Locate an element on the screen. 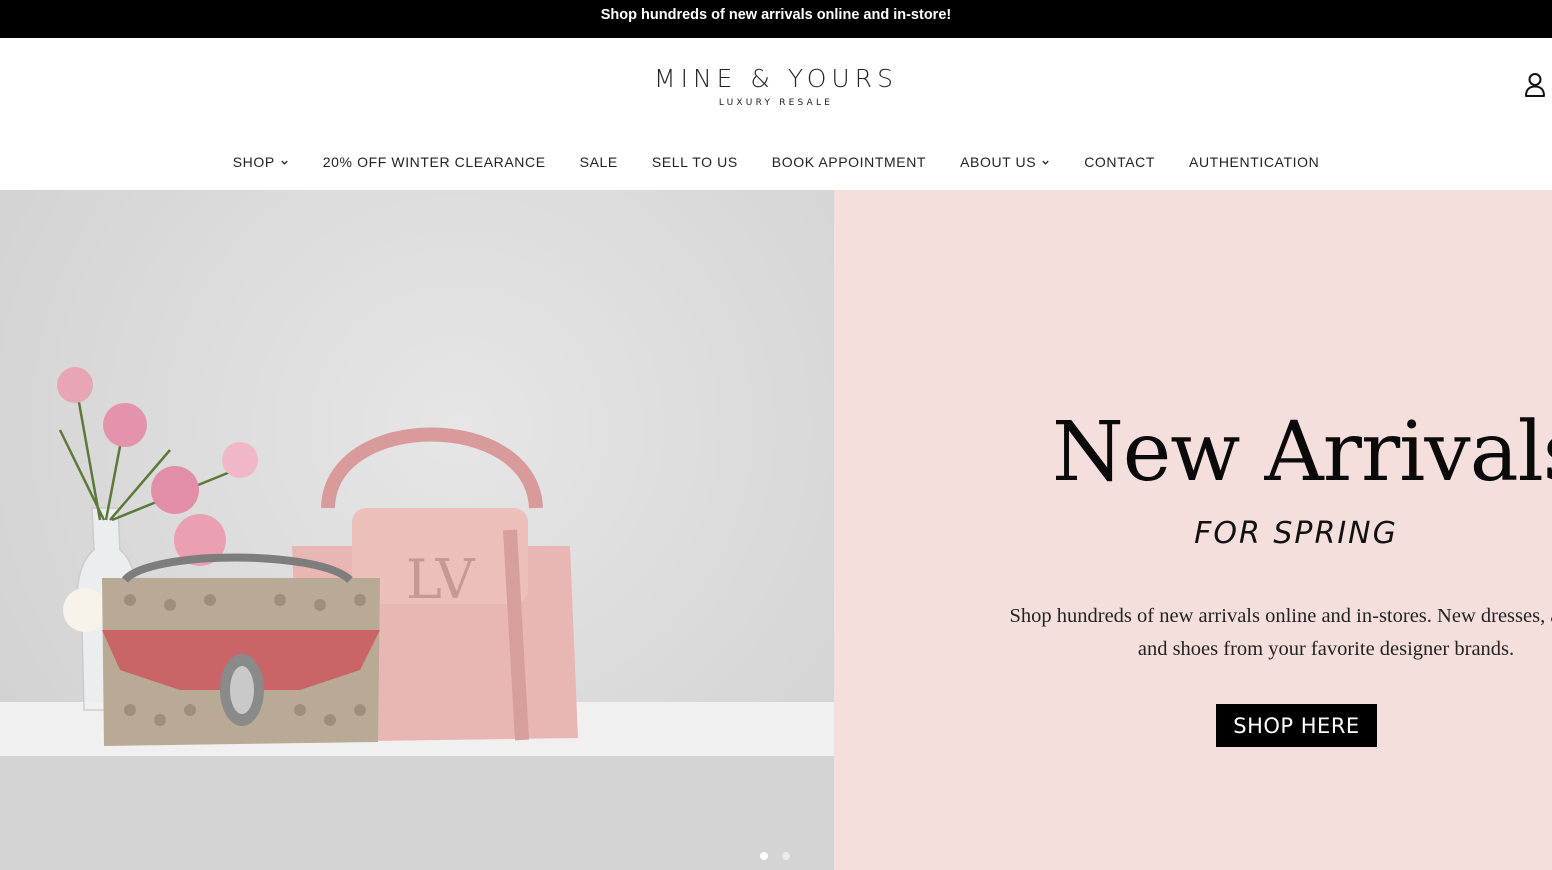 The height and width of the screenshot is (870, 1552). nav-item-contact: CONTACT is located at coordinates (1119, 162).